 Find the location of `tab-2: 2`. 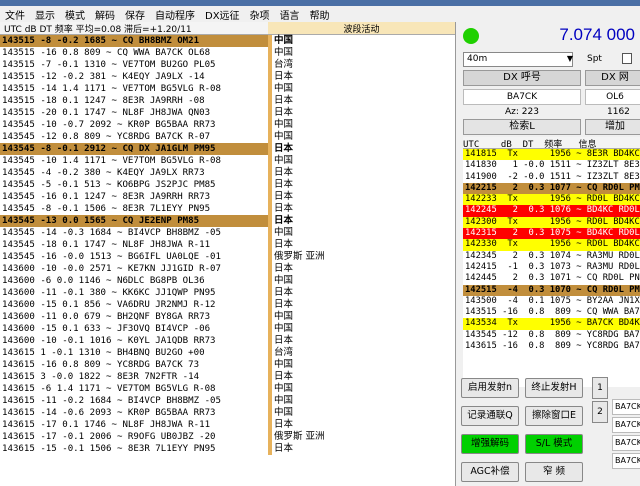

tab-2: 2 is located at coordinates (600, 412).